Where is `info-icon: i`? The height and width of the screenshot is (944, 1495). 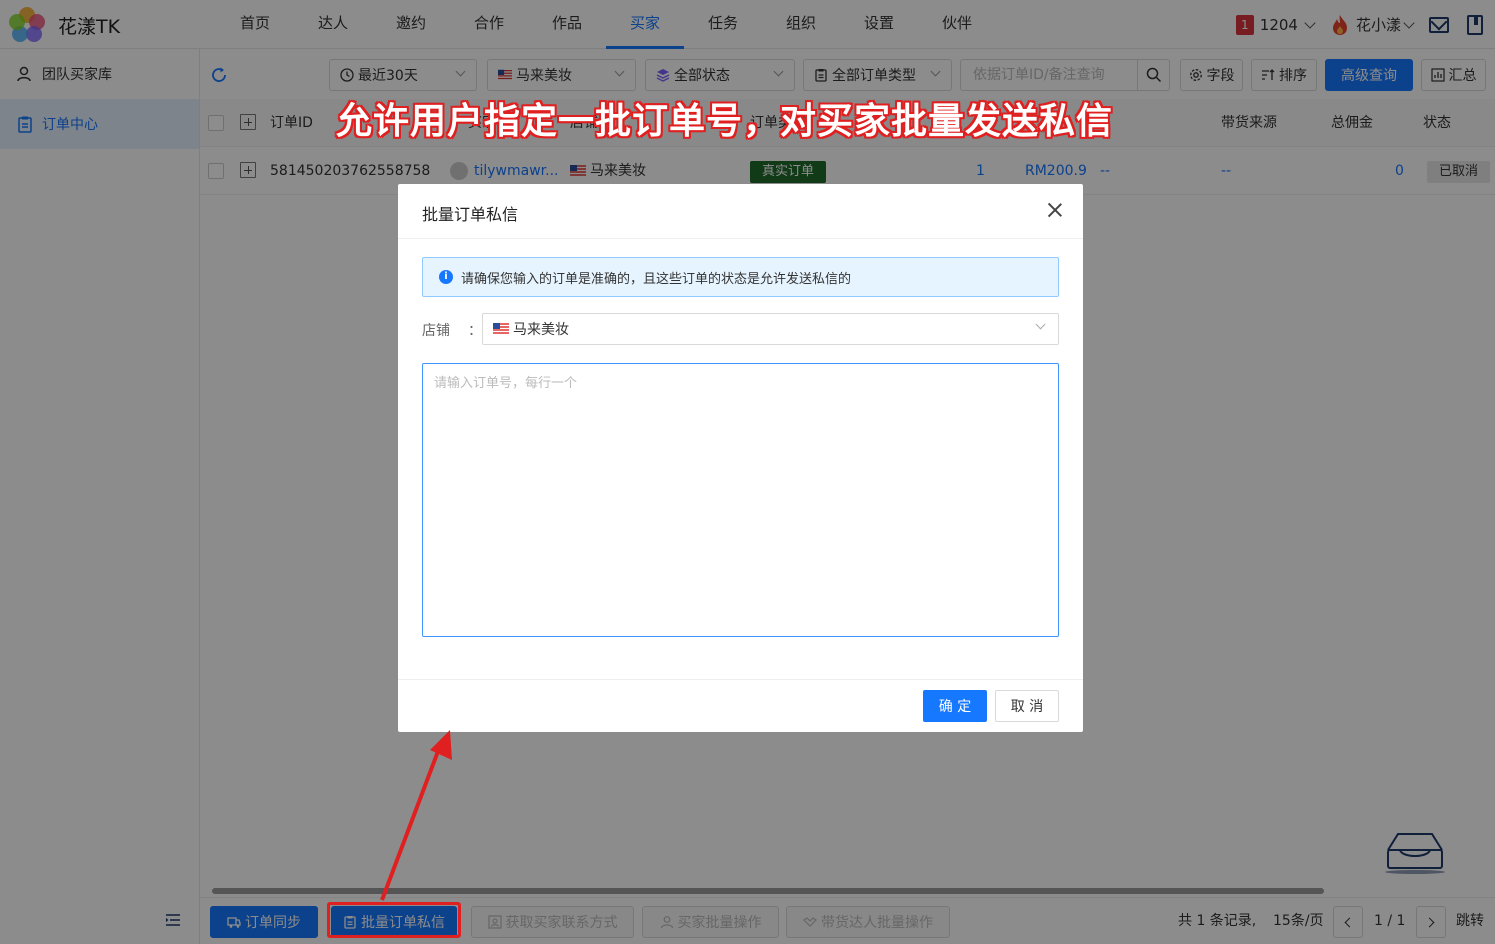
info-icon: i is located at coordinates (446, 277).